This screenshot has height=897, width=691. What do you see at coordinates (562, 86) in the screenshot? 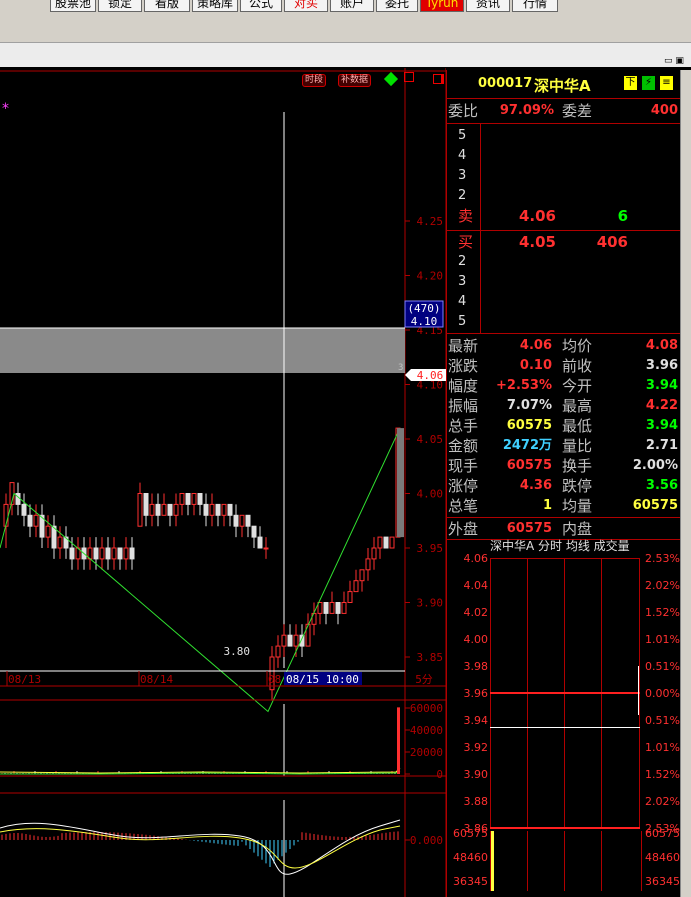
I see `stock-name: 深中华A` at bounding box center [562, 86].